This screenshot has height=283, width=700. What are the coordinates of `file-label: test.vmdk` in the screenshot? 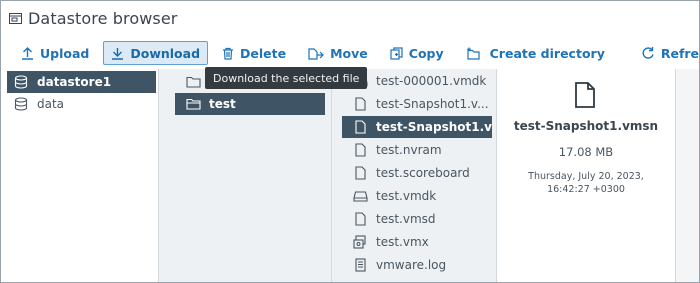 It's located at (406, 196).